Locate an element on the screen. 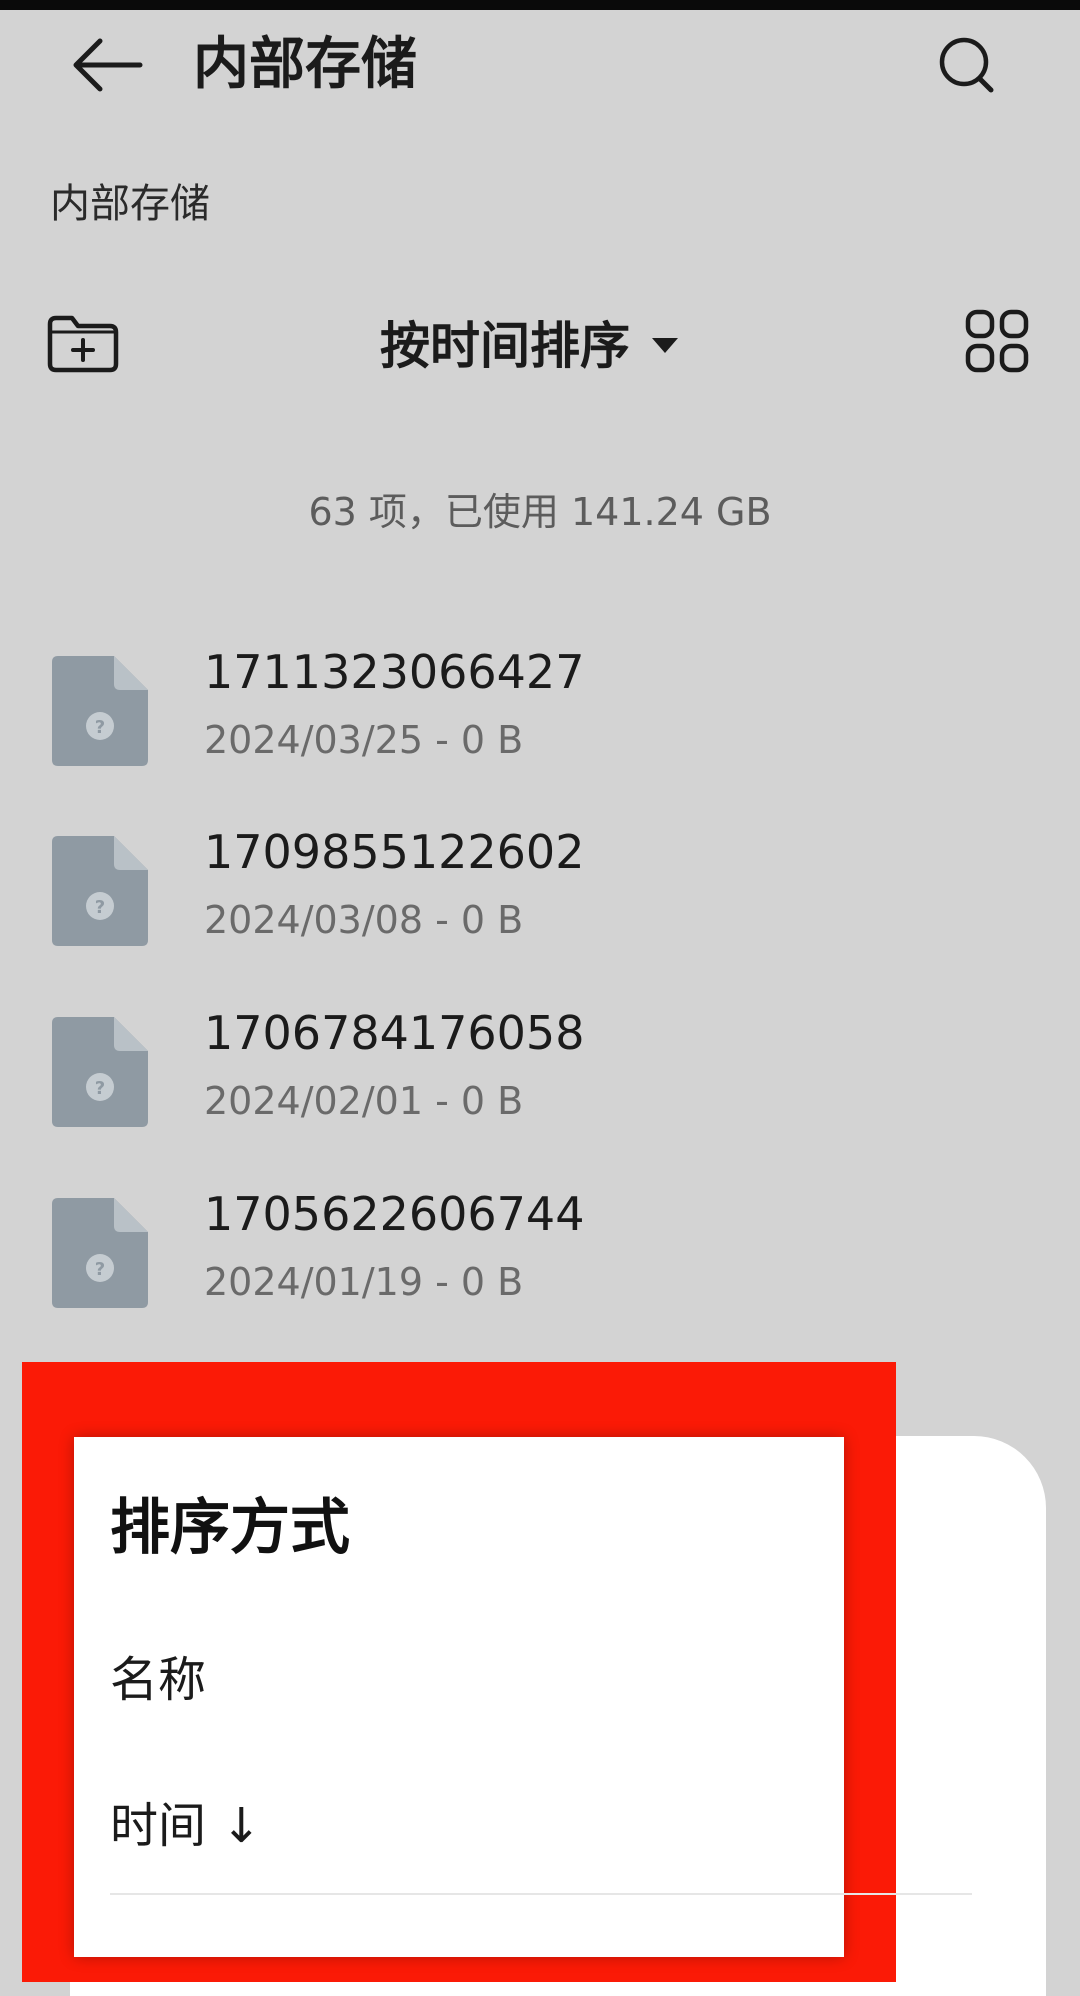 The image size is (1080, 1996). search-icon is located at coordinates (966, 65).